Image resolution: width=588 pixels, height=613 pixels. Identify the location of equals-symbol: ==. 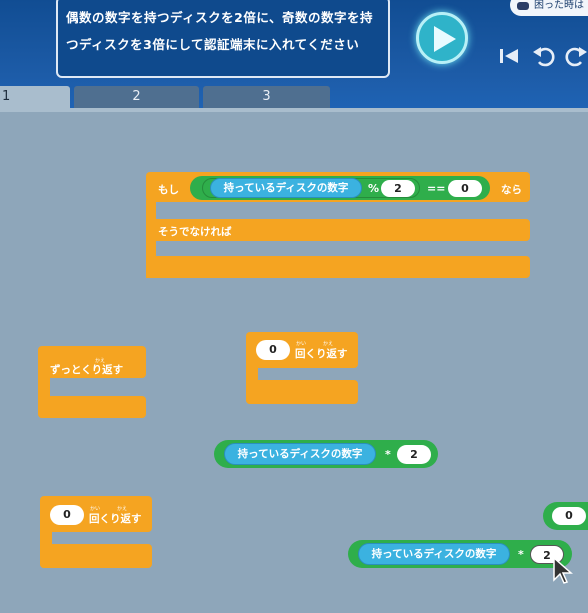
(436, 188).